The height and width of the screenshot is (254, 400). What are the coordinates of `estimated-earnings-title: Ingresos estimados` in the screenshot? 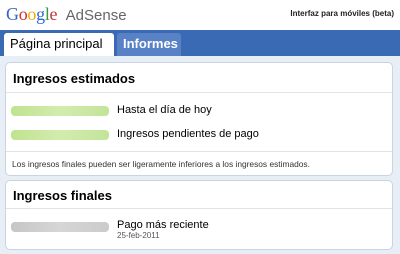 It's located at (74, 78).